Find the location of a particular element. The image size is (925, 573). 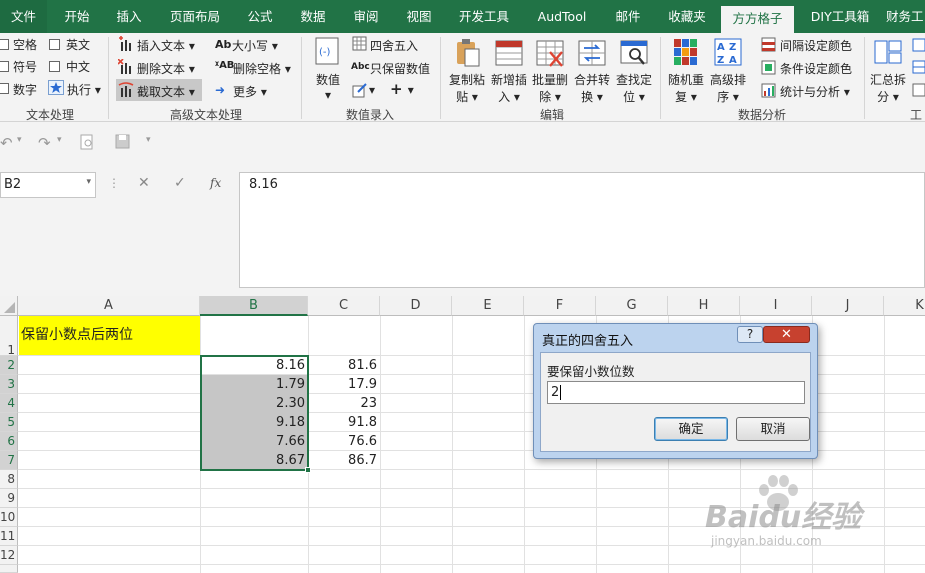

enter-formula-icon: ✓ is located at coordinates (180, 183).